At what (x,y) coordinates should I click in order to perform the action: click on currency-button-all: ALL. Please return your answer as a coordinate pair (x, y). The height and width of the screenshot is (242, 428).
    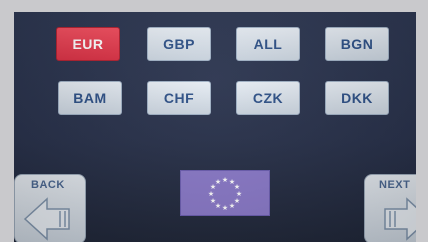
    Looking at the image, I should click on (268, 44).